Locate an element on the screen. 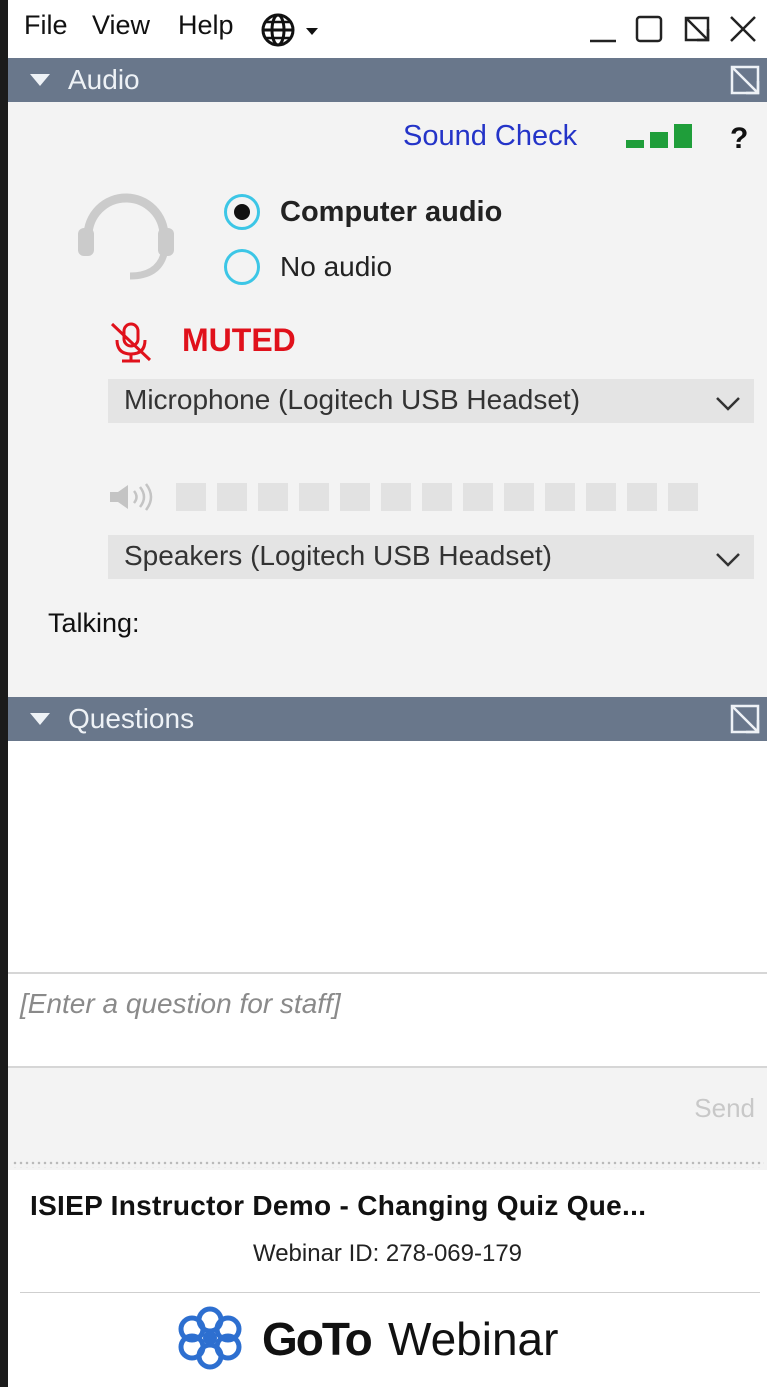  signal-strength-icon is located at coordinates (659, 136).